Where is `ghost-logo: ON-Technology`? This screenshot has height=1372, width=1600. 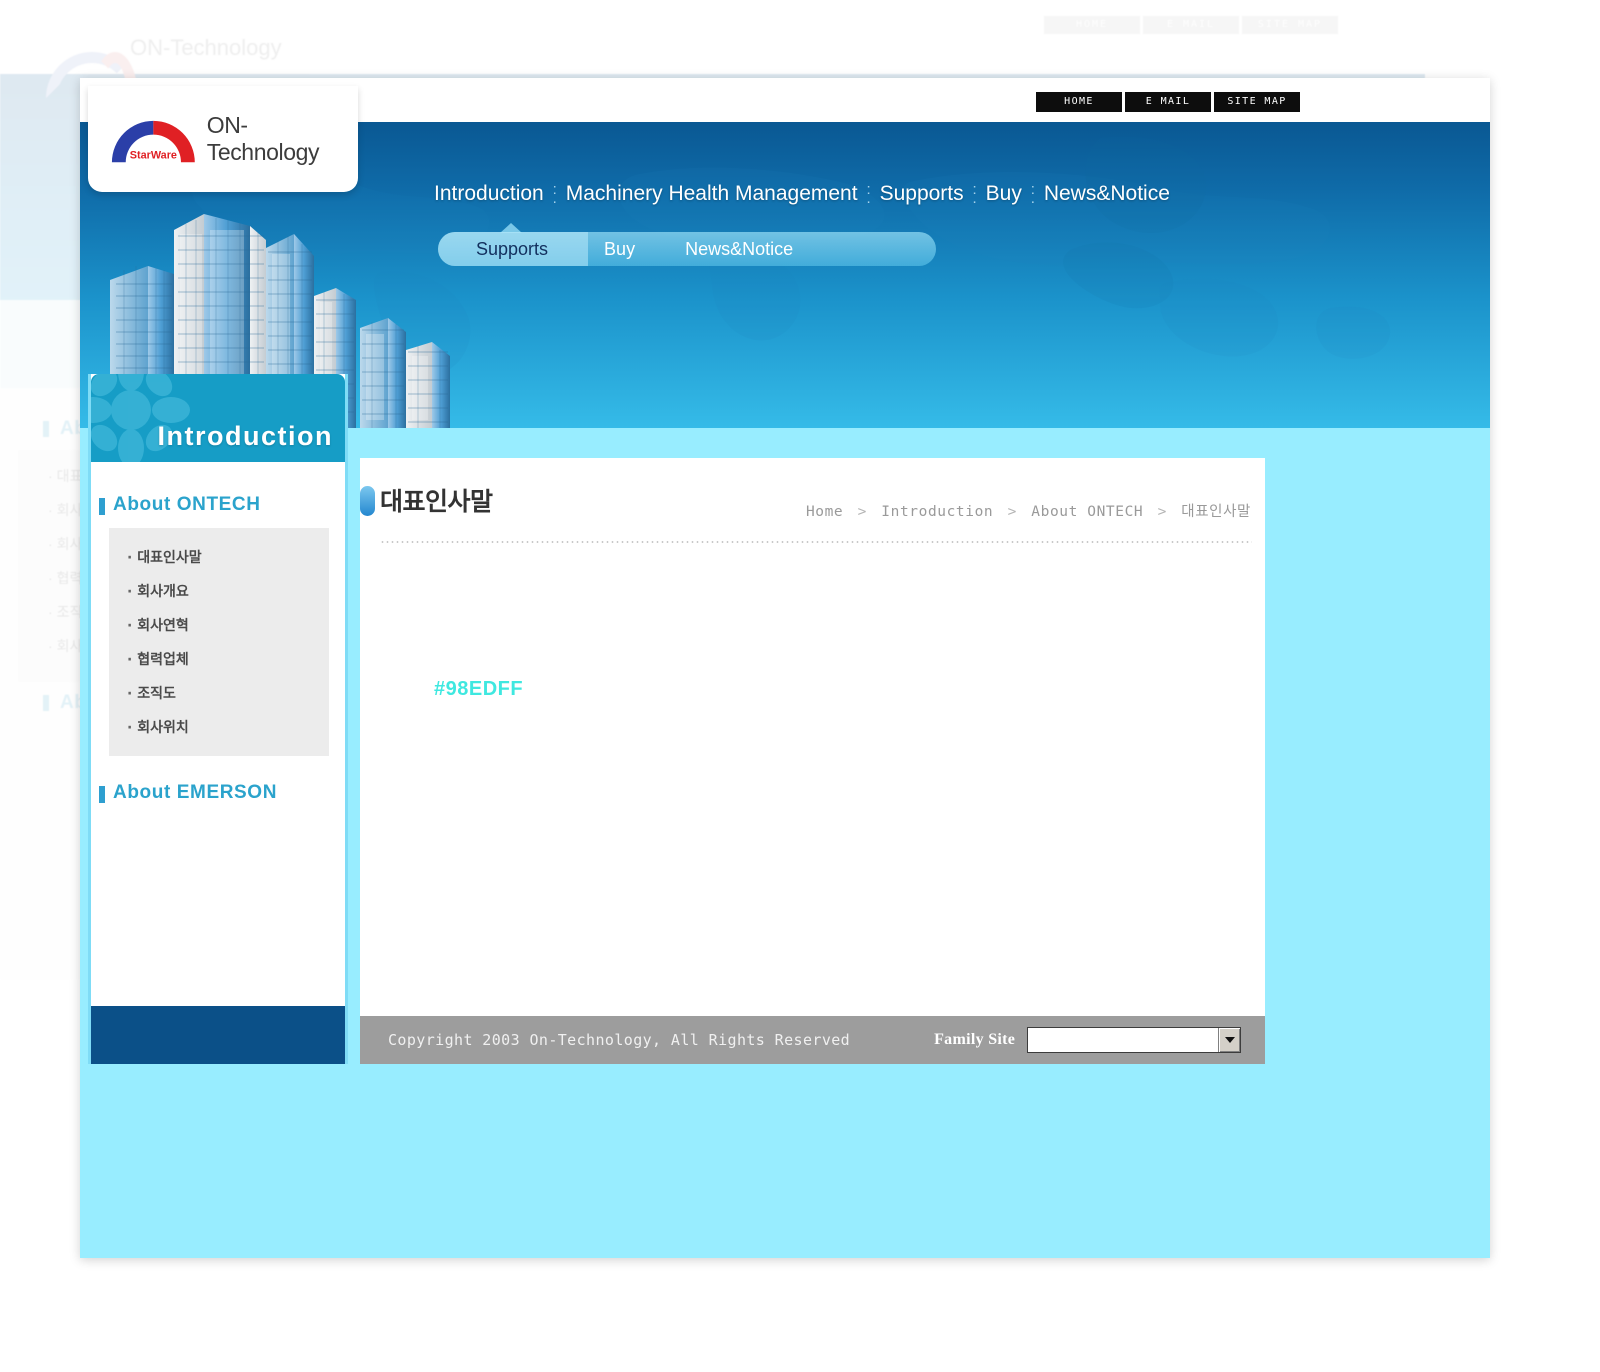
ghost-logo: ON-Technology is located at coordinates (155, 60).